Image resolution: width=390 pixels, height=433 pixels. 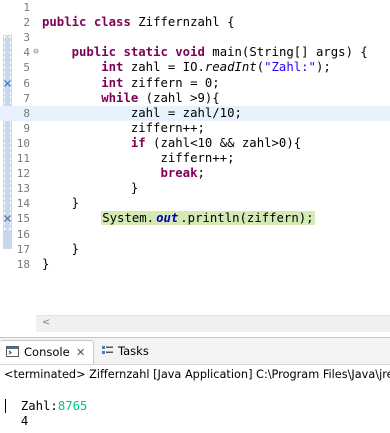 What do you see at coordinates (260, 67) in the screenshot?
I see `code-token: (` at bounding box center [260, 67].